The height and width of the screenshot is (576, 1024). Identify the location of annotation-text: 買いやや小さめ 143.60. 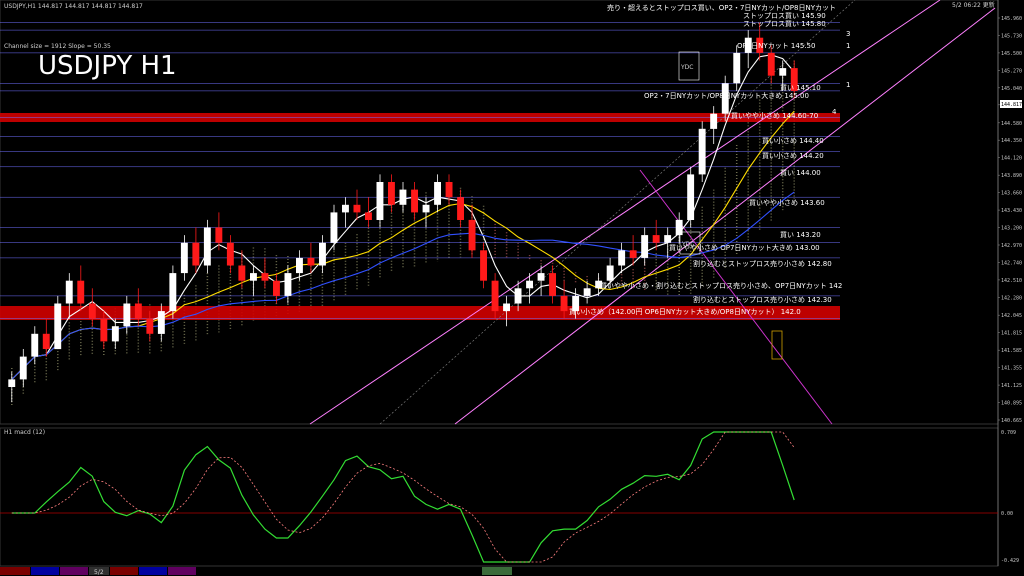
(787, 202).